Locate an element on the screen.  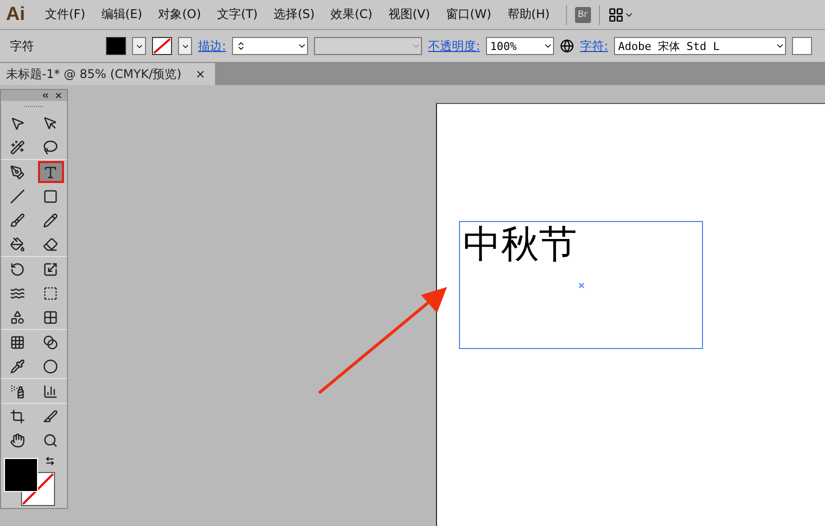
search-icon is located at coordinates (50, 440).